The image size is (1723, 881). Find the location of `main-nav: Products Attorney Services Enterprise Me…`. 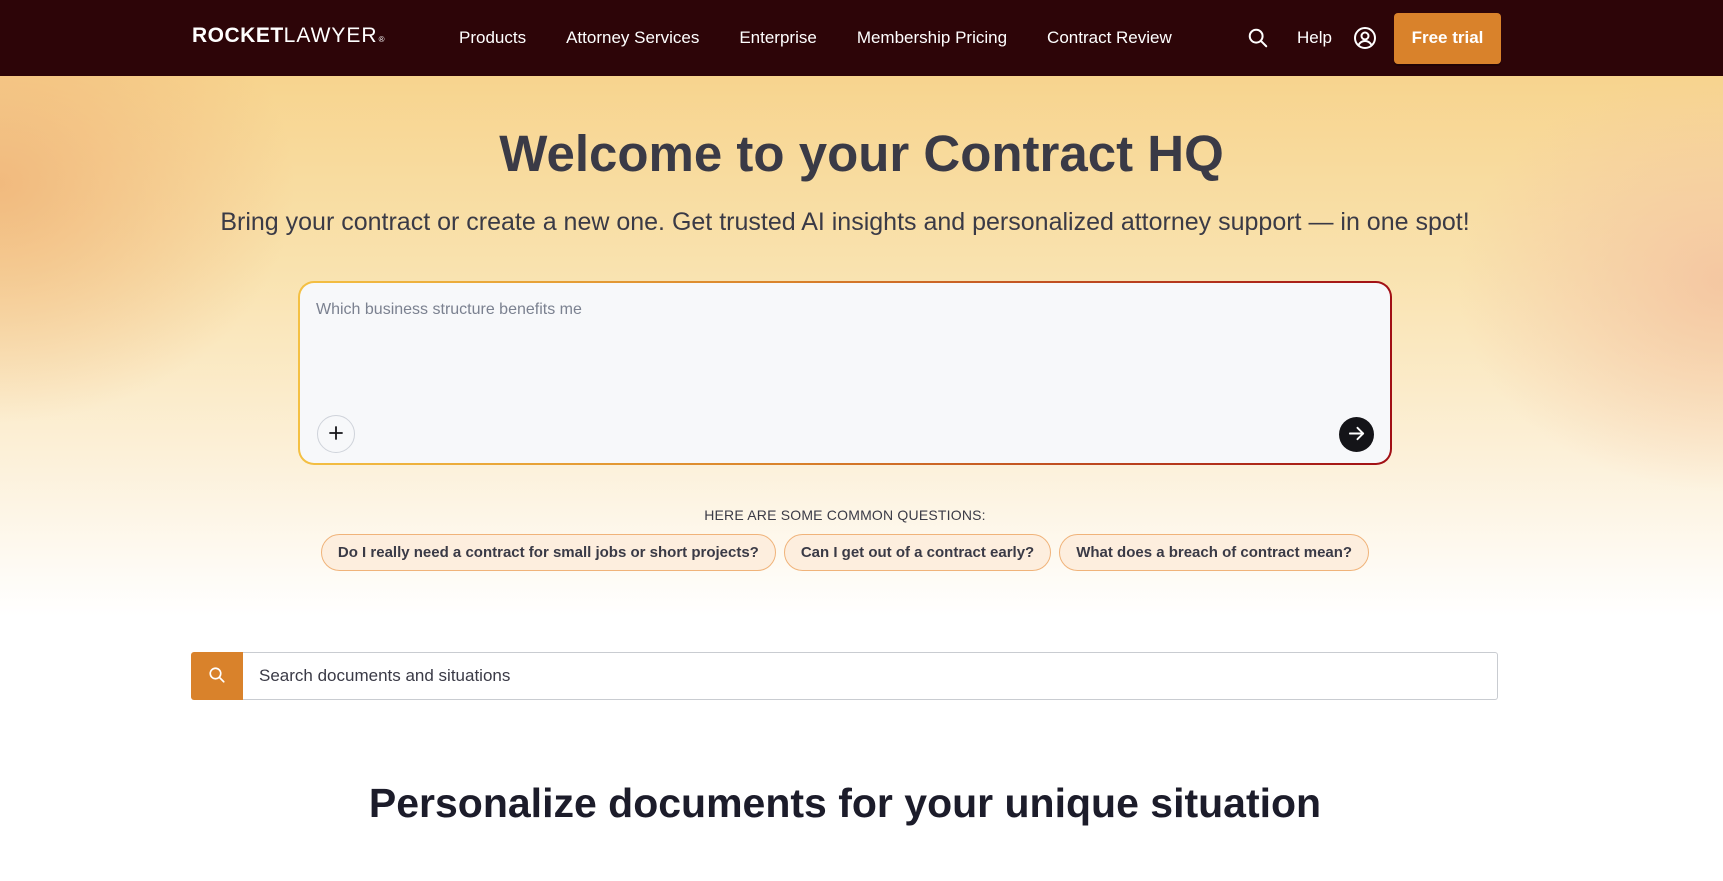

main-nav: Products Attorney Services Enterprise Me… is located at coordinates (835, 38).